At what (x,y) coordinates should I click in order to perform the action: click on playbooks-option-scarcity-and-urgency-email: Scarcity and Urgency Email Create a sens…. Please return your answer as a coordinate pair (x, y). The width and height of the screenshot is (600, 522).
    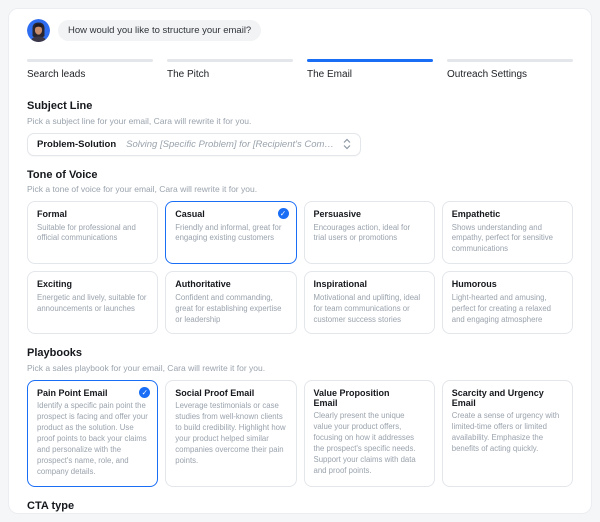
    Looking at the image, I should click on (507, 433).